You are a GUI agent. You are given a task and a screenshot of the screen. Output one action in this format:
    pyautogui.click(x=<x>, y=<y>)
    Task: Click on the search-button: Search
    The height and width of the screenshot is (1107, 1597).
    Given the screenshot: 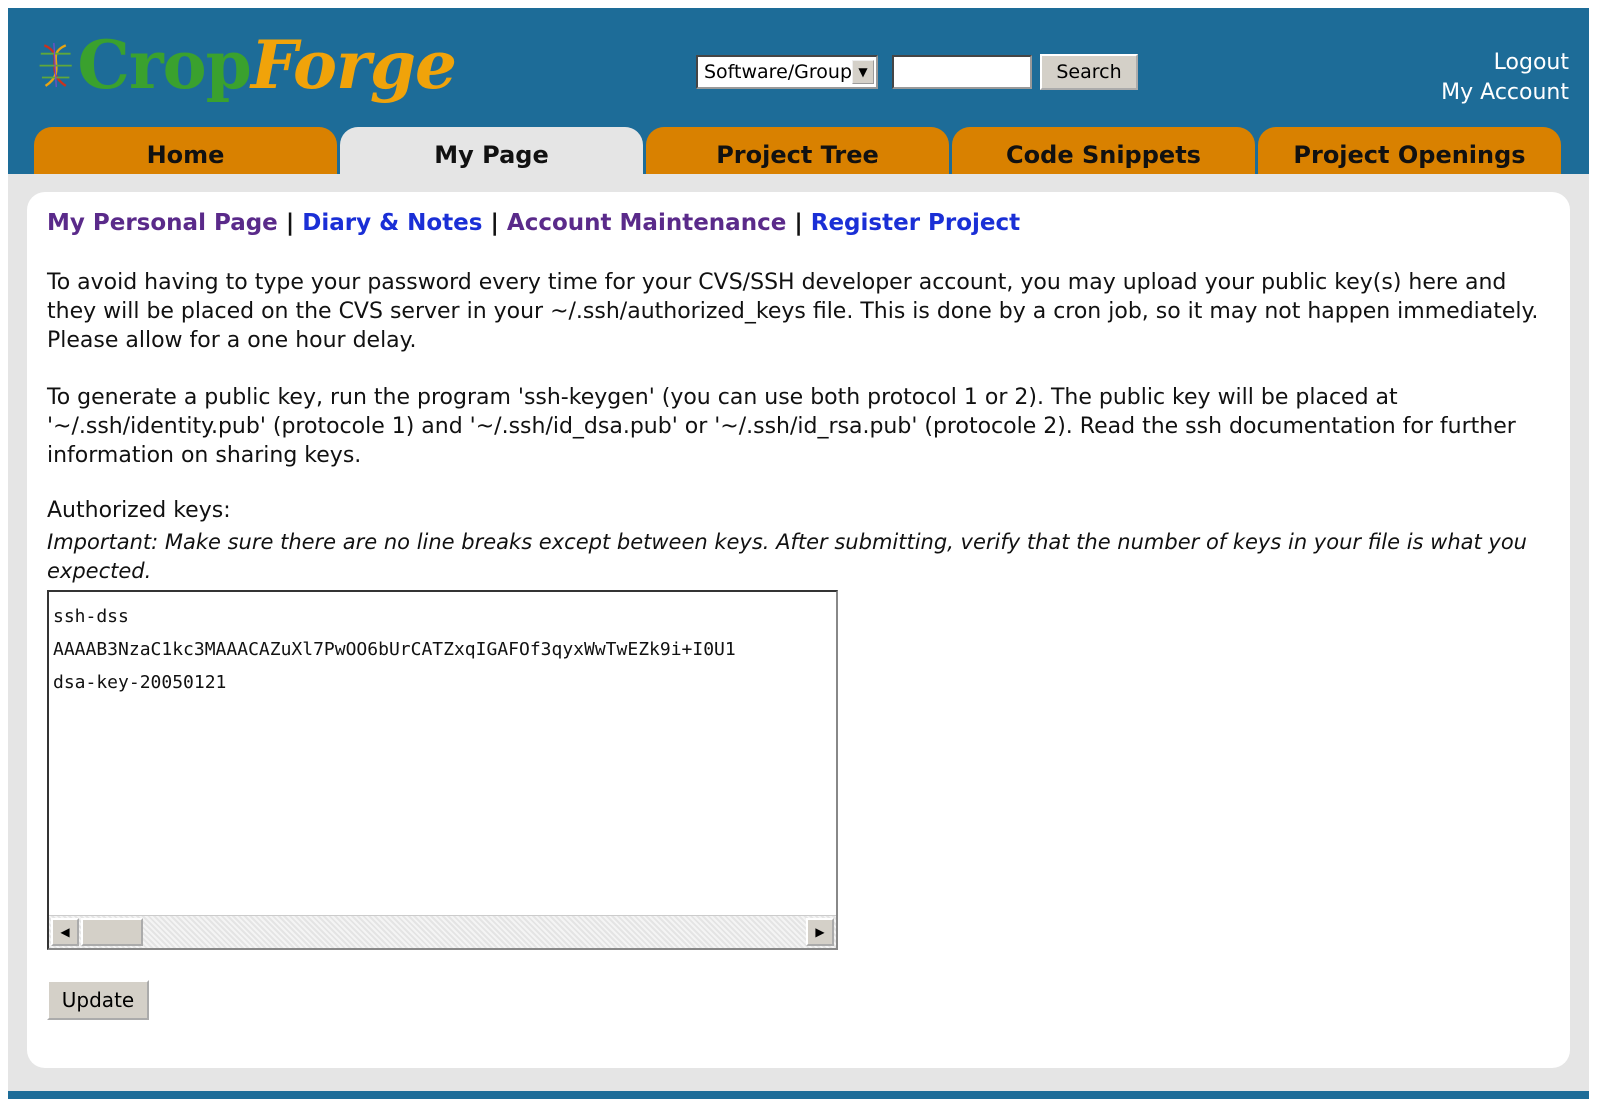 What is the action you would take?
    pyautogui.click(x=1089, y=72)
    